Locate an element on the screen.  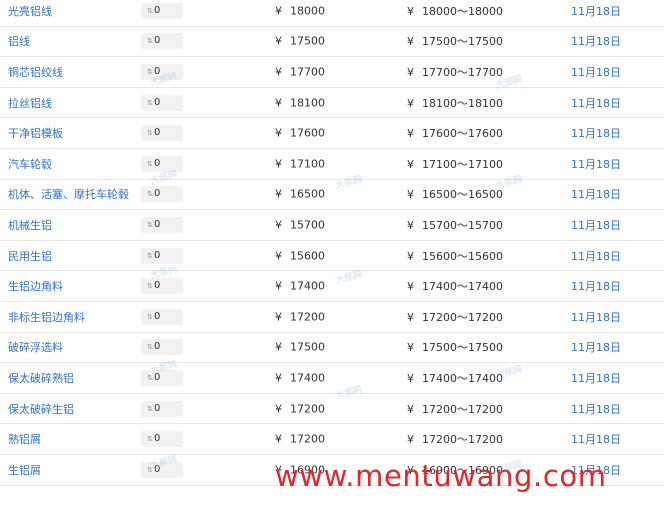
table-row: 破碎浮选料 ⇅ 0 ¥17500 ¥17500～17500 11月18日 is located at coordinates (332, 348).